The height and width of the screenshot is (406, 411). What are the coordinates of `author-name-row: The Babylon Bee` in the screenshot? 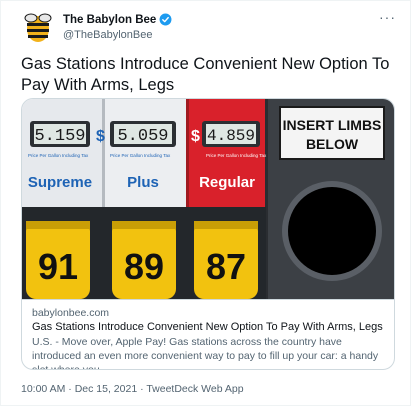 It's located at (117, 19).